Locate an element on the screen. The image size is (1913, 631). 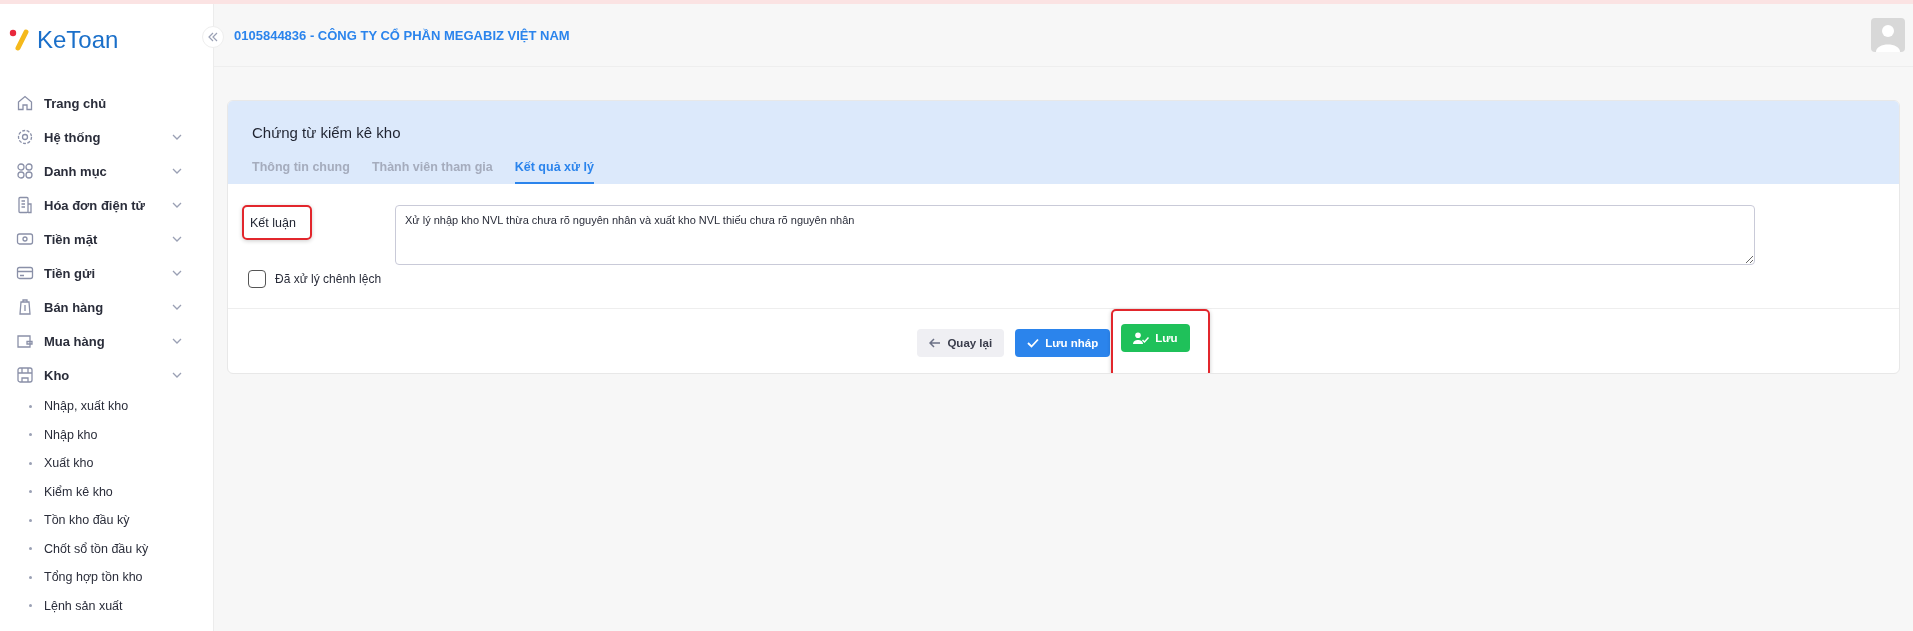
sidebar-subitem-label: Chốt sổ tồn đầu kỳ is located at coordinates (96, 548).